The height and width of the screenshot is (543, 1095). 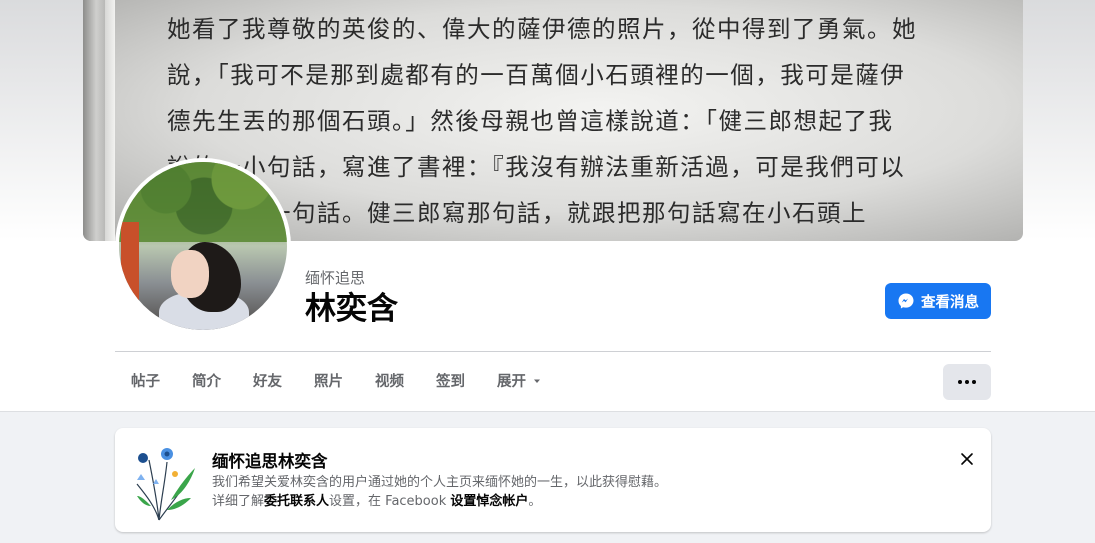 I want to click on tab-friends: 好友, so click(x=267, y=382).